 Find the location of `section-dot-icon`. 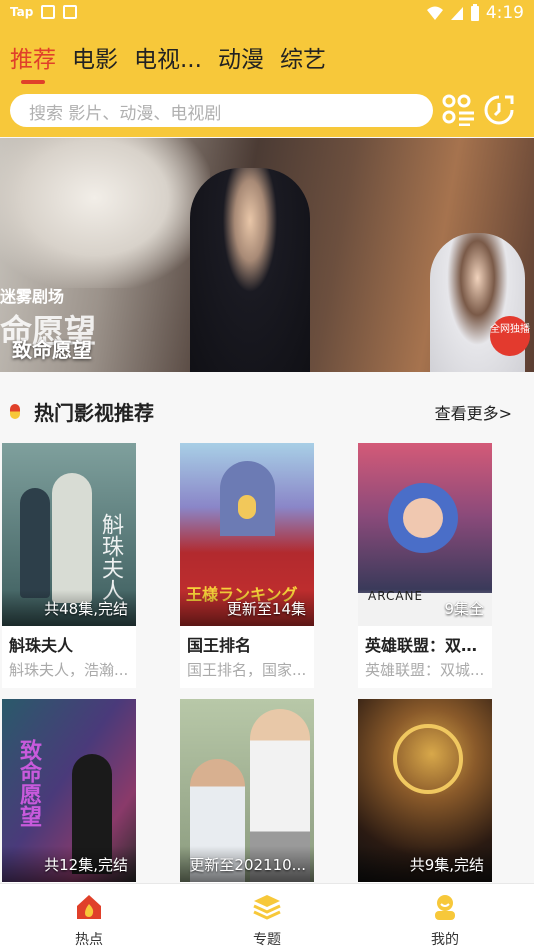

section-dot-icon is located at coordinates (15, 411).